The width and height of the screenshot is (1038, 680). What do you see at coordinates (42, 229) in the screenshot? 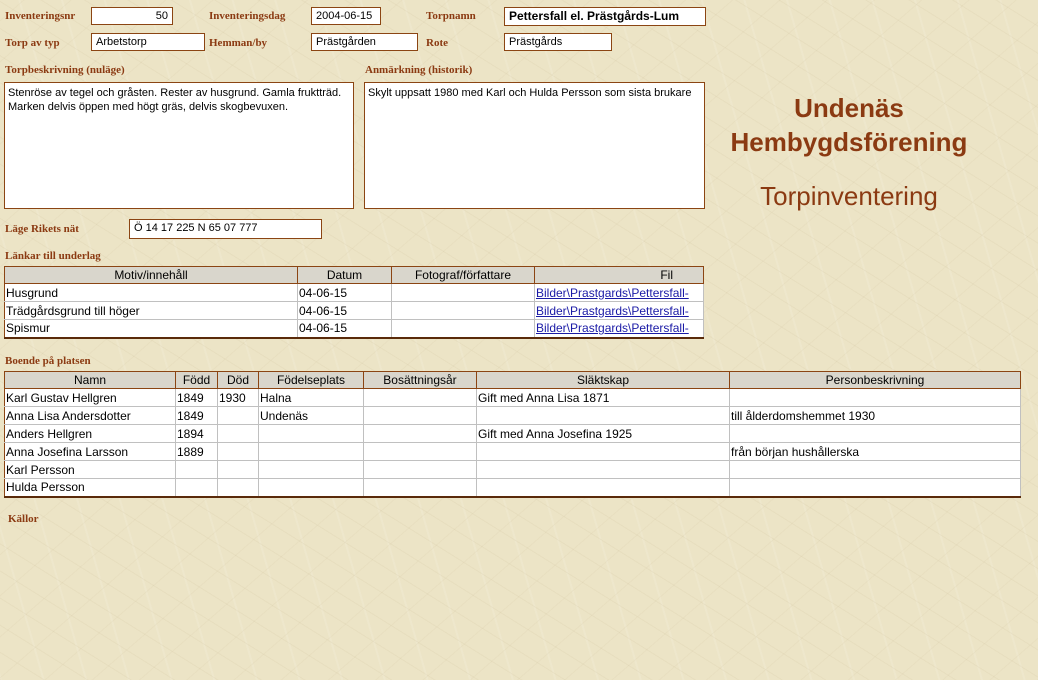
I see `lage-label: Läge Rikets nät` at bounding box center [42, 229].